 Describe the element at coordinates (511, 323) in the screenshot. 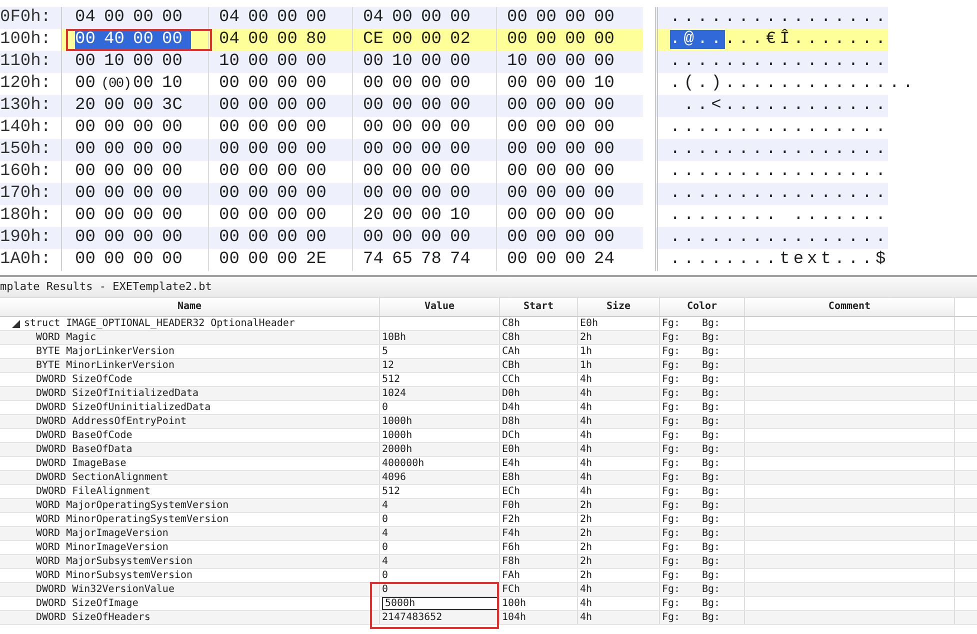

I see `field-start: C8h` at that location.